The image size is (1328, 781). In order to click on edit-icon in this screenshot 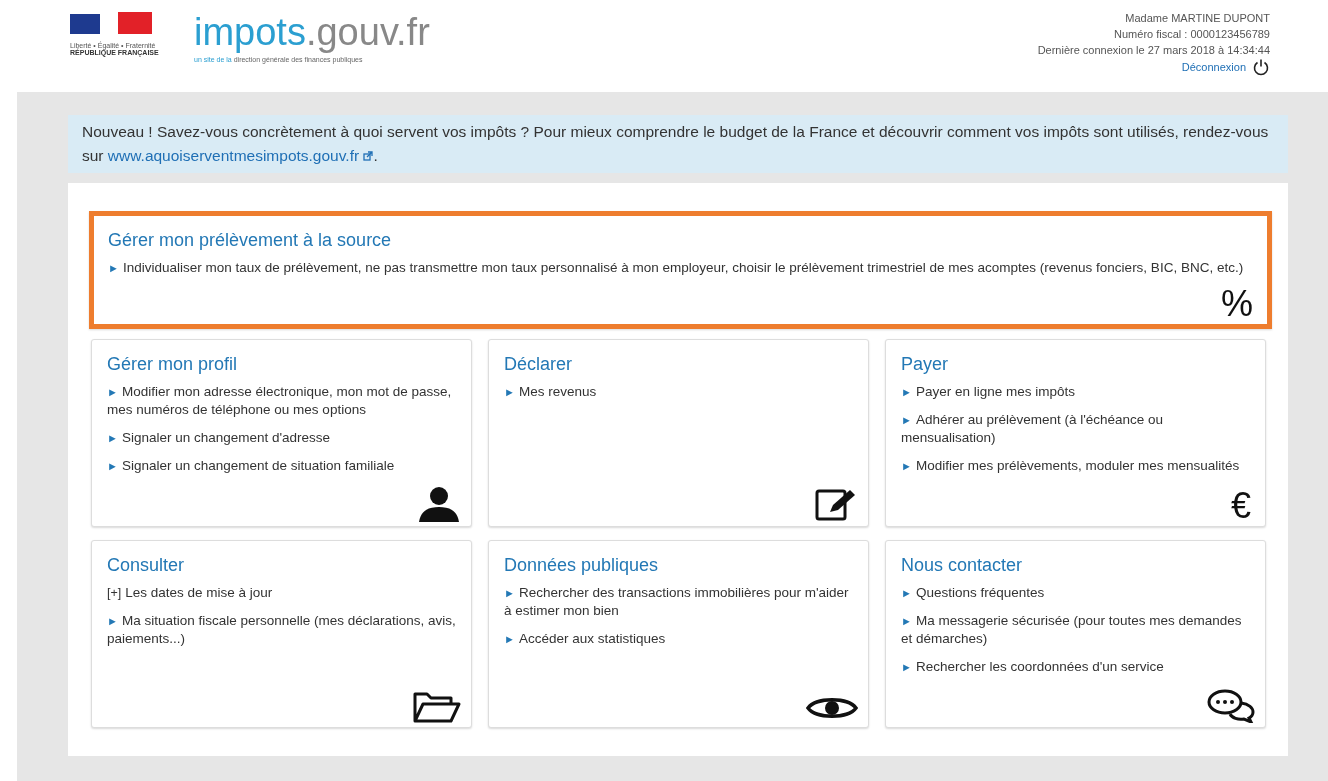, I will do `click(836, 505)`.